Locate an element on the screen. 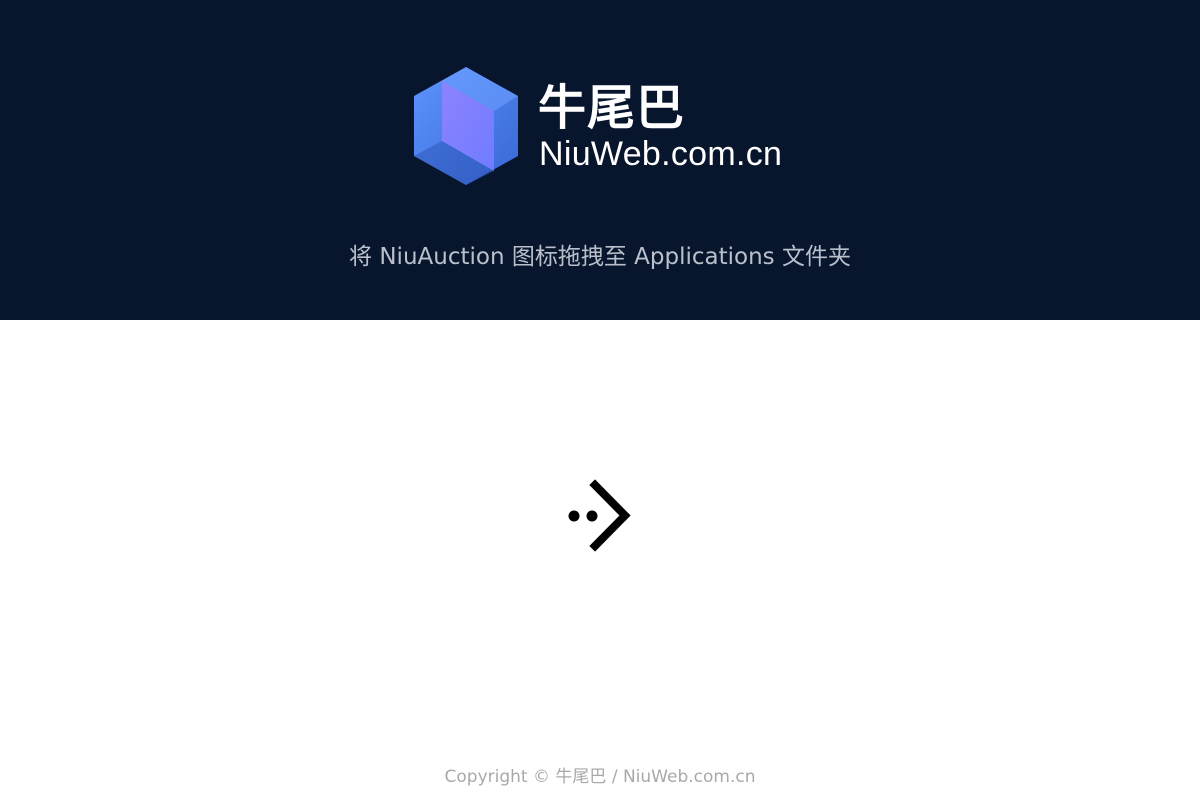  logo is located at coordinates (466, 126).